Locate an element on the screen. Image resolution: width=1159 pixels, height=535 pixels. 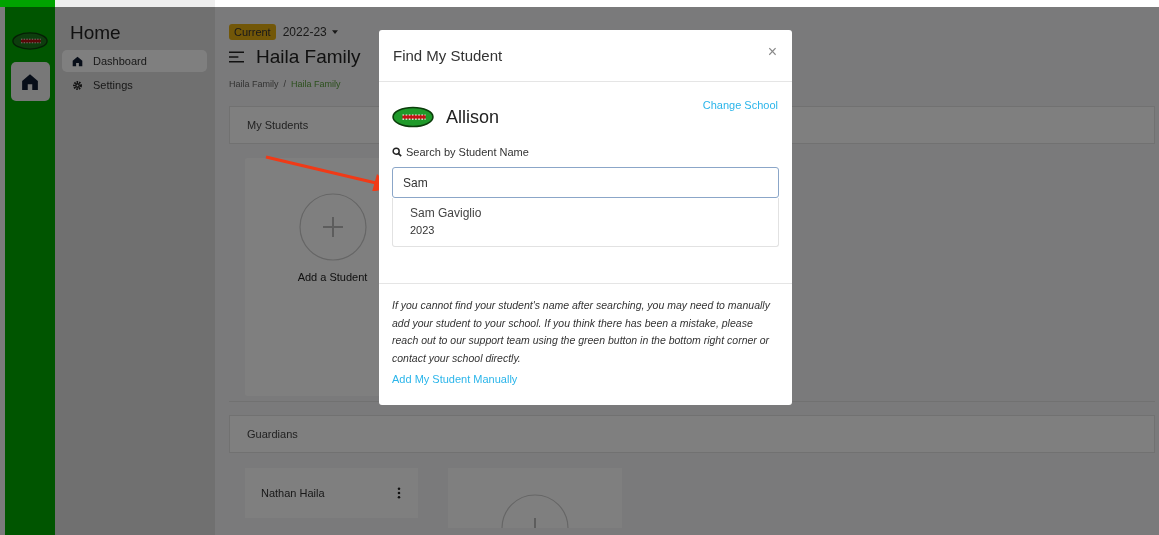
more-options-icon is located at coordinates (399, 493).